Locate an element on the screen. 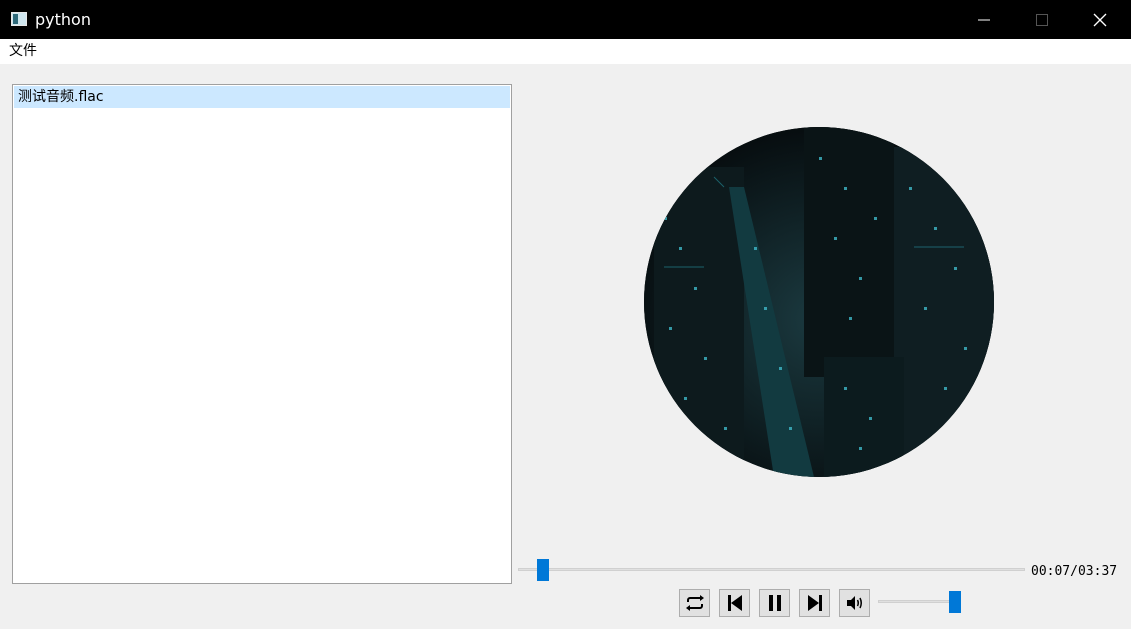 Image resolution: width=1131 pixels, height=629 pixels. loop-button is located at coordinates (694, 603).